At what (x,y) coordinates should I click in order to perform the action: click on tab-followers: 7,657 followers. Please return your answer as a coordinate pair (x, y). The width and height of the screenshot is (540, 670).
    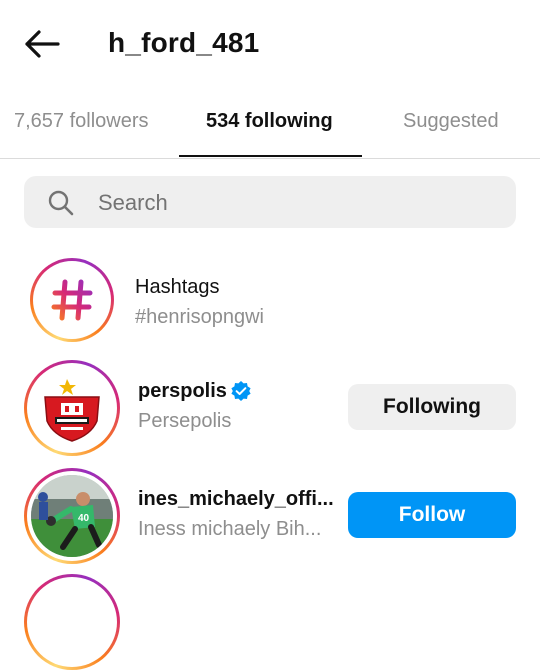
    Looking at the image, I should click on (81, 121).